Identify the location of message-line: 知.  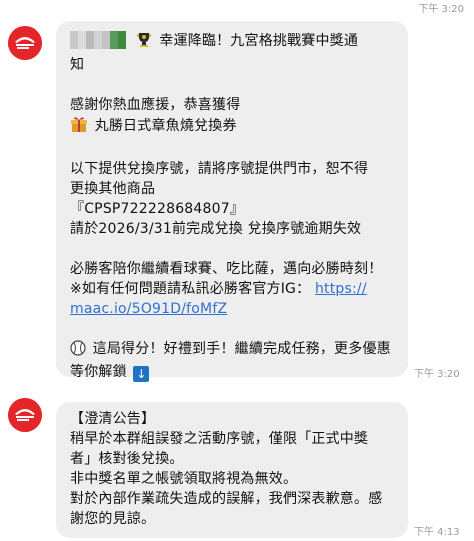
(77, 65).